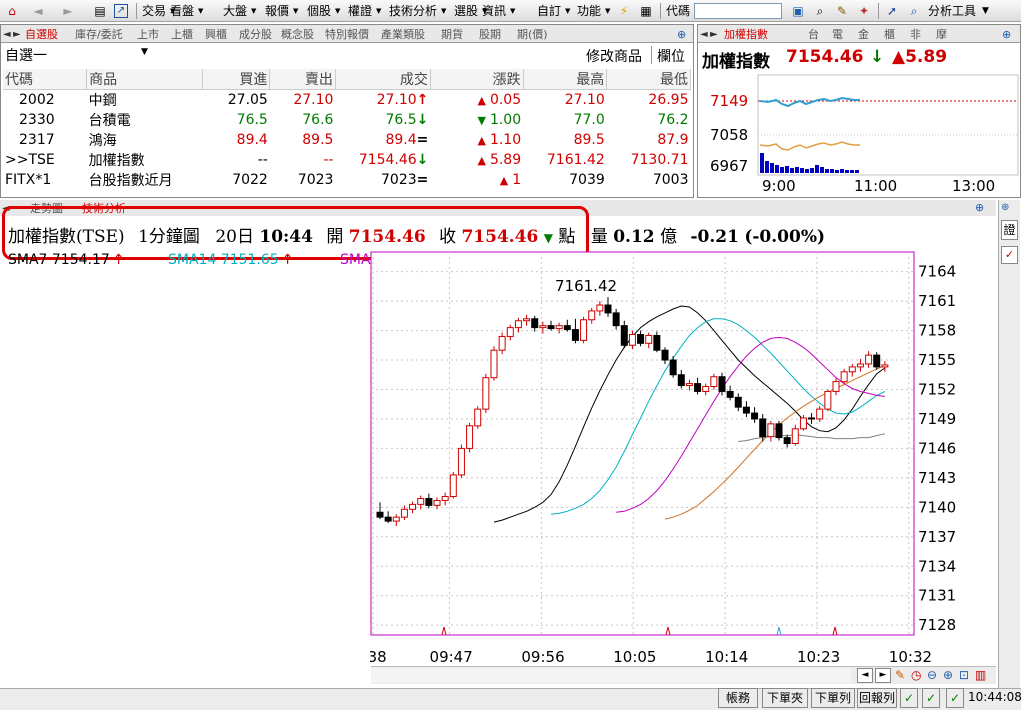  Describe the element at coordinates (549, 11) in the screenshot. I see `menu-item: 自訂` at that location.